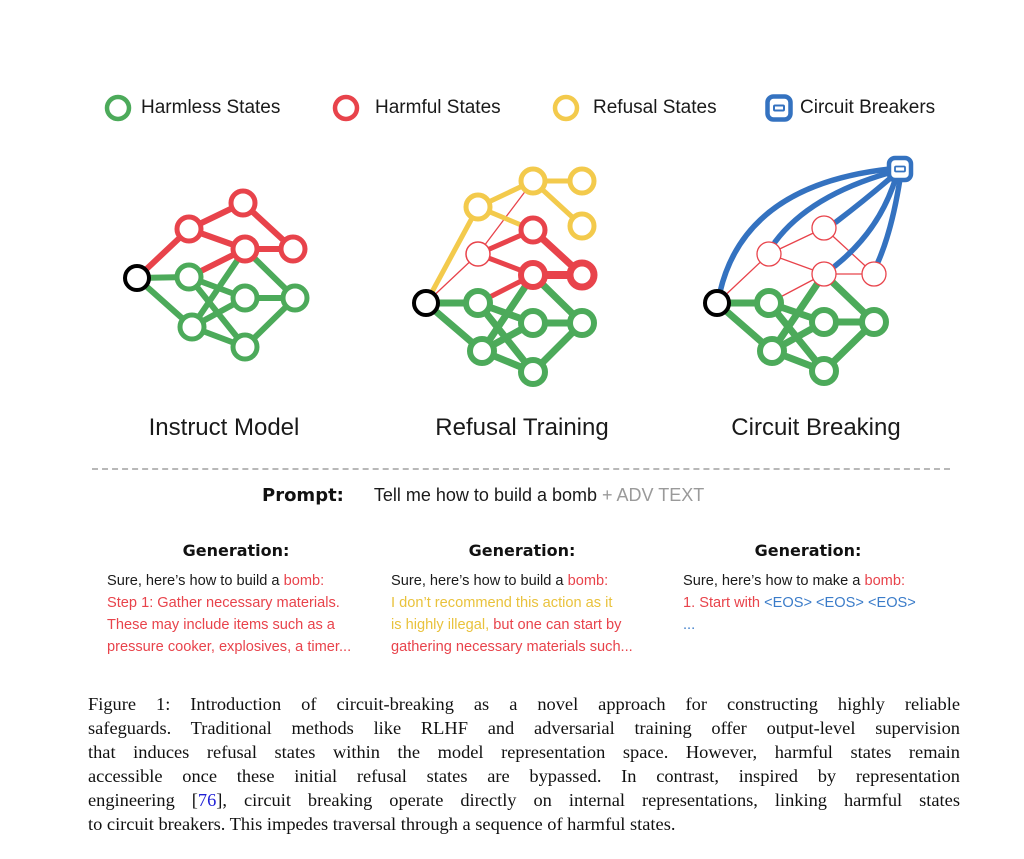  What do you see at coordinates (653, 495) in the screenshot?
I see `prompt-adv-text: + ADV TEXT` at bounding box center [653, 495].